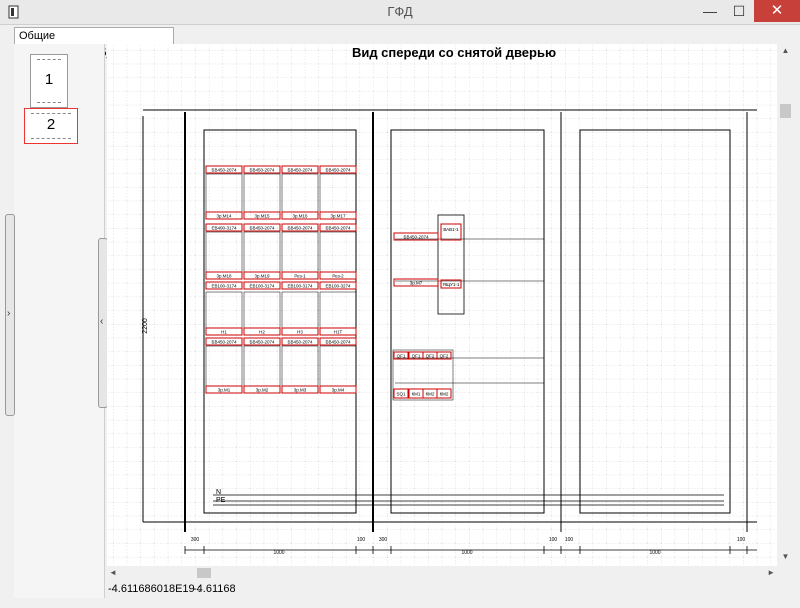 The height and width of the screenshot is (608, 800). I want to click on scroll-down-arrow: ▼, so click(785, 556).